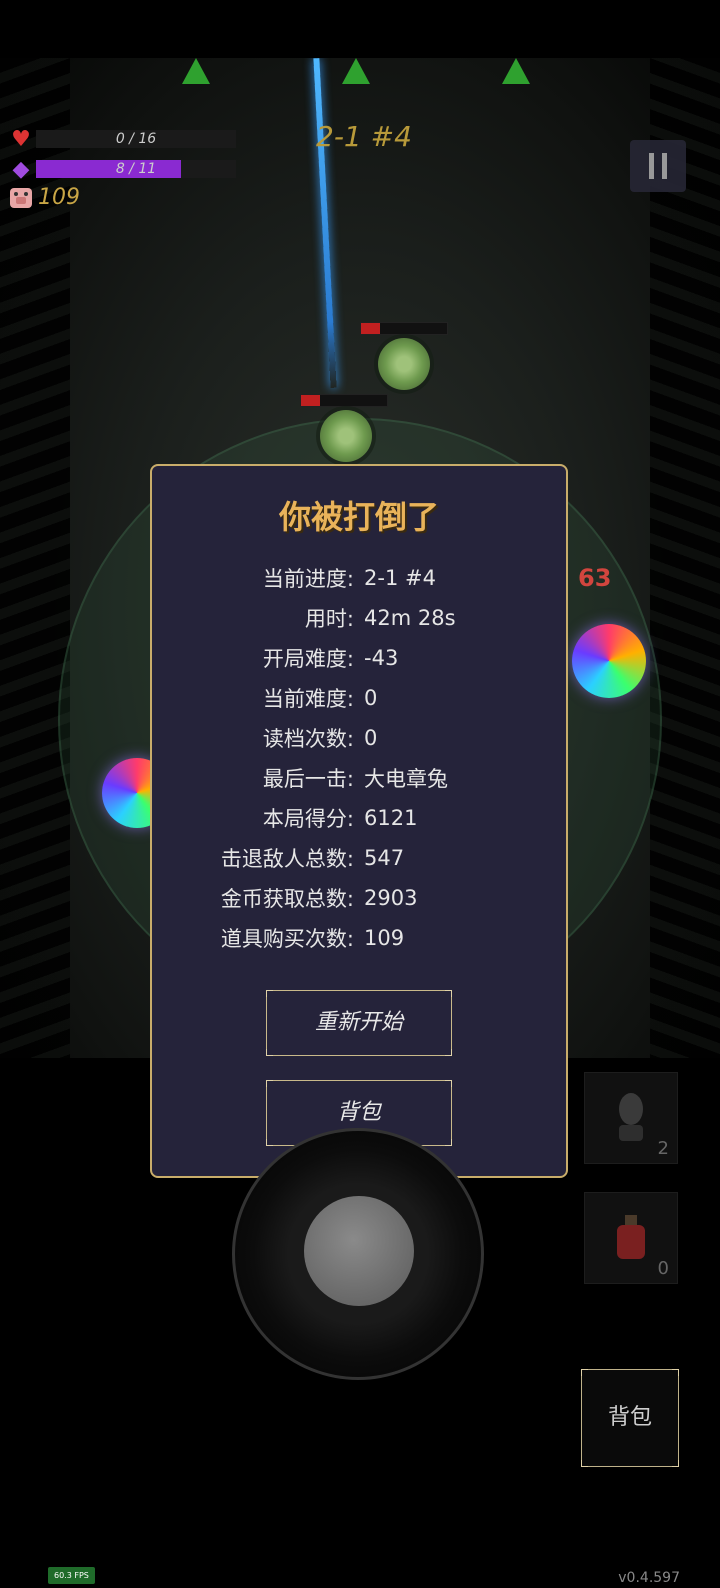  Describe the element at coordinates (381, 658) in the screenshot. I see `stat-value: -43` at that location.